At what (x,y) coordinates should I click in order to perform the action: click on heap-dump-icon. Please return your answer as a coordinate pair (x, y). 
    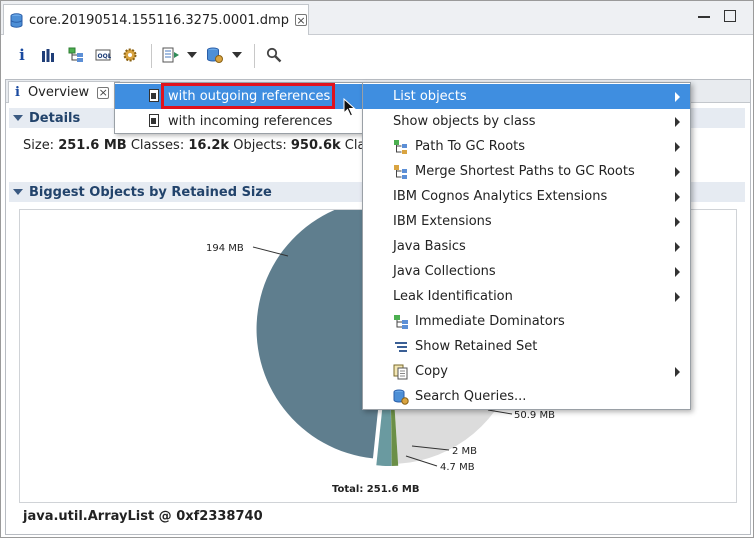
    Looking at the image, I should click on (16, 20).